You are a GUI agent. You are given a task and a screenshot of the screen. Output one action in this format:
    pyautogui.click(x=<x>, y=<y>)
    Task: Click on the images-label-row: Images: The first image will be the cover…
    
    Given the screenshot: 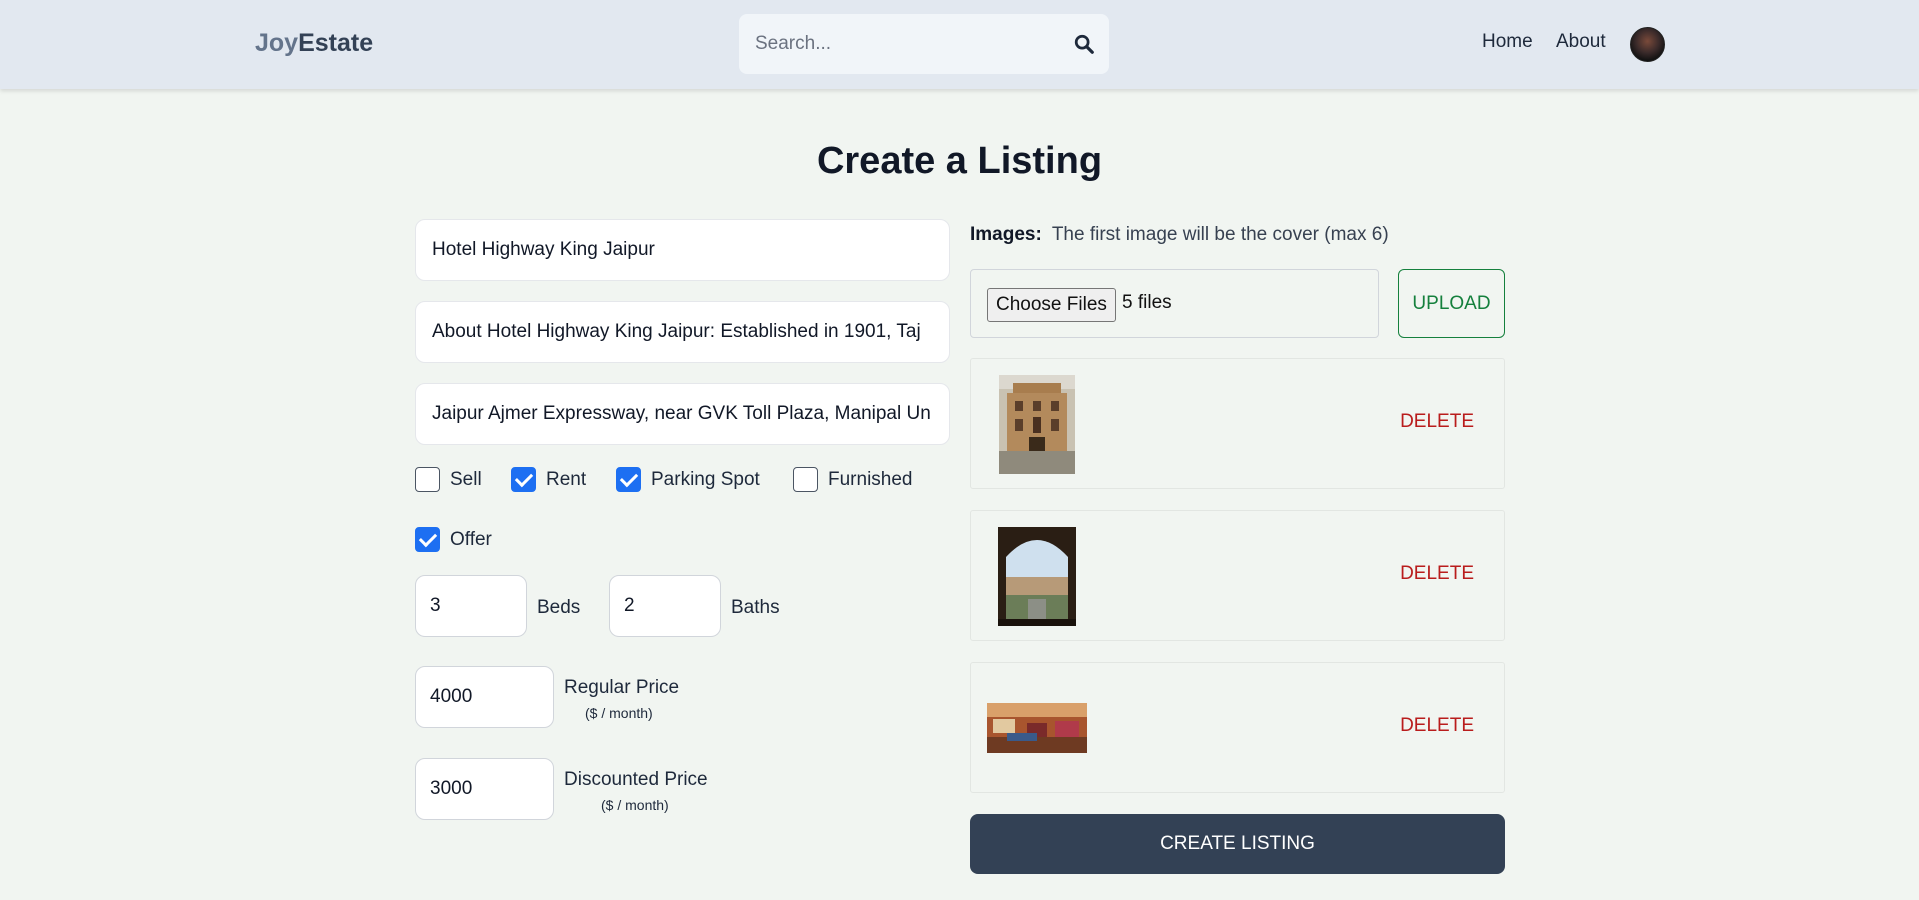 What is the action you would take?
    pyautogui.click(x=1179, y=235)
    